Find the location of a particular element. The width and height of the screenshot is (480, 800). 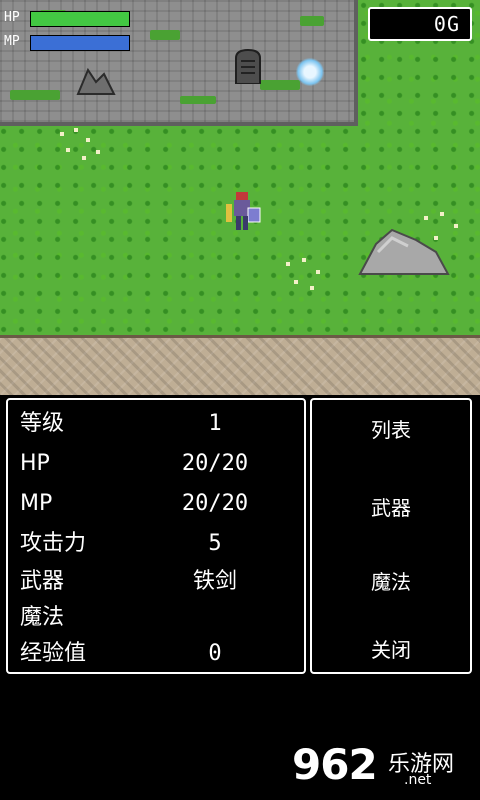

stat-row: 魔法 is located at coordinates (160, 618).